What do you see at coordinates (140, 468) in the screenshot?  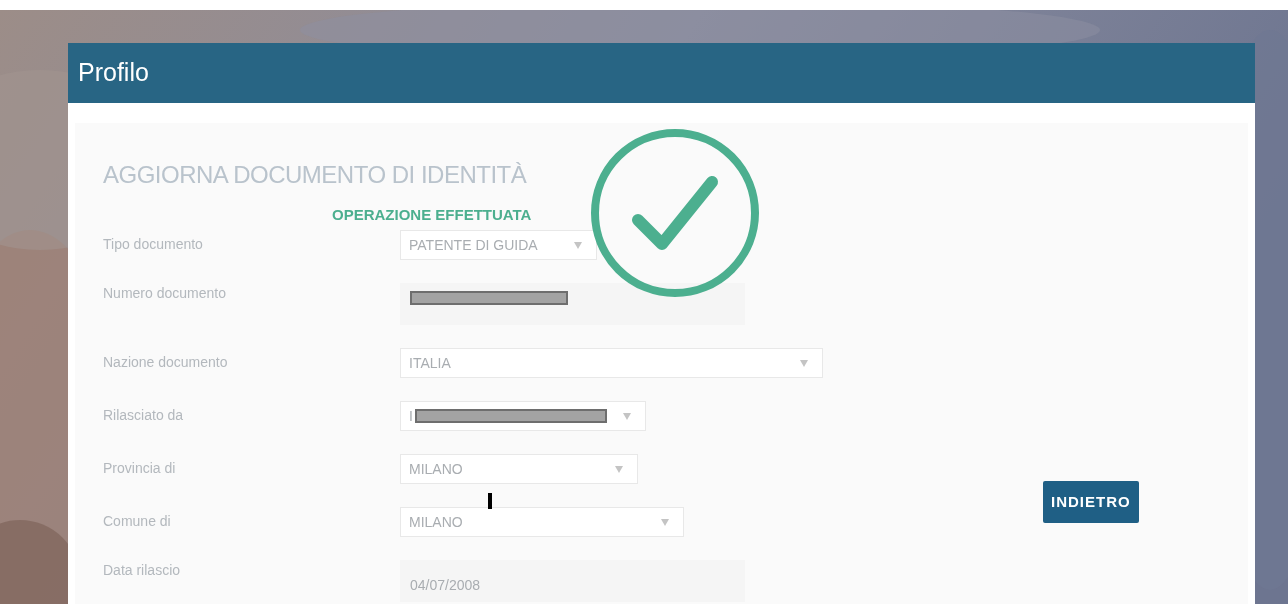 I see `field-label: Provincia di` at bounding box center [140, 468].